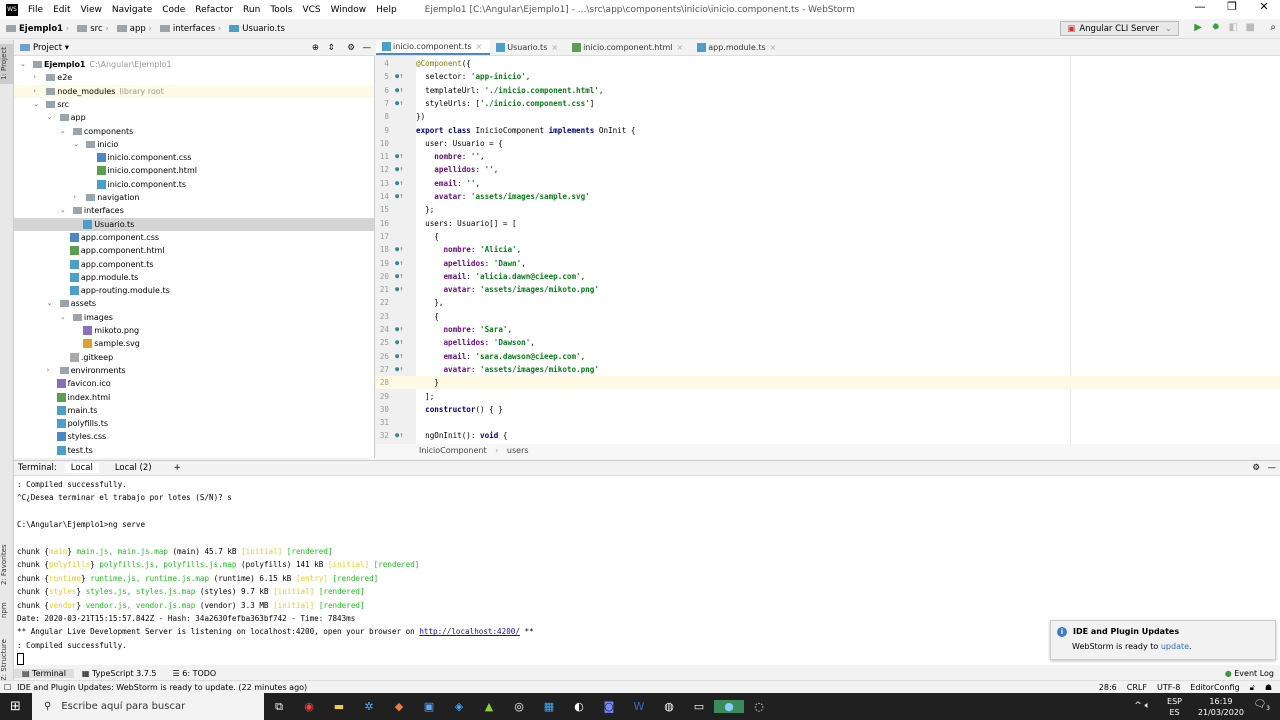 This screenshot has height=720, width=1280. Describe the element at coordinates (628, 47) in the screenshot. I see `tab-inicio-component-html: inicio.component.html ×` at that location.